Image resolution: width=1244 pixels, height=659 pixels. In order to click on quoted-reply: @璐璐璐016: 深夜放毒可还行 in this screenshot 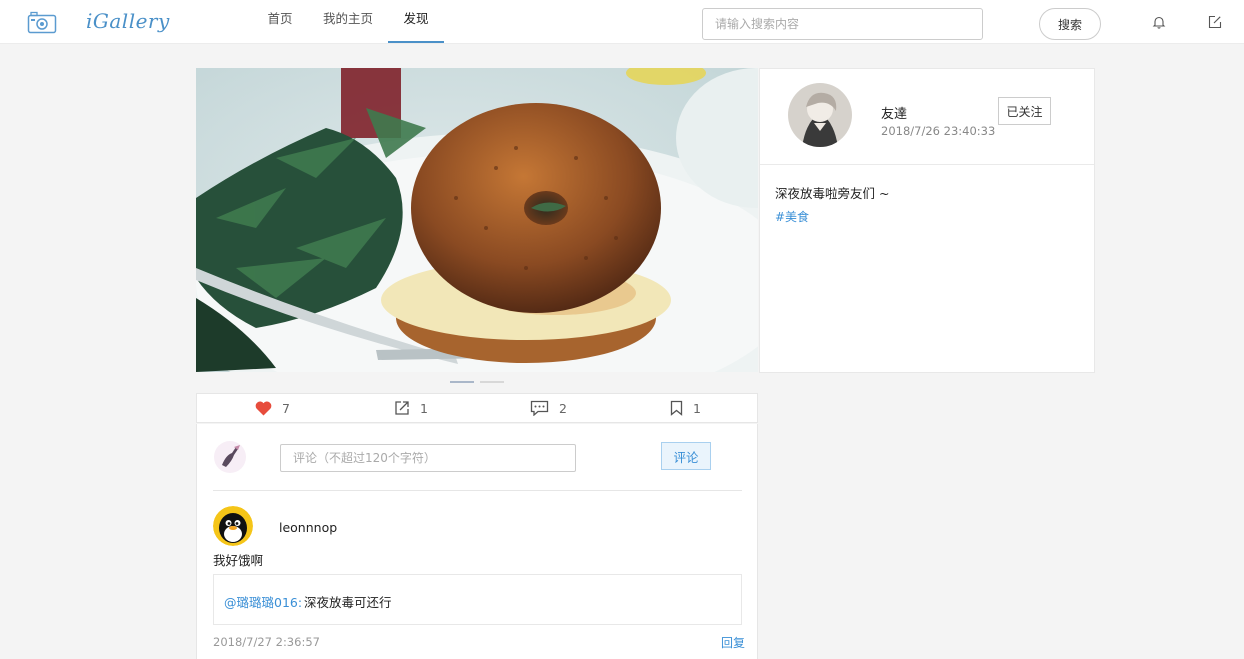, I will do `click(477, 599)`.